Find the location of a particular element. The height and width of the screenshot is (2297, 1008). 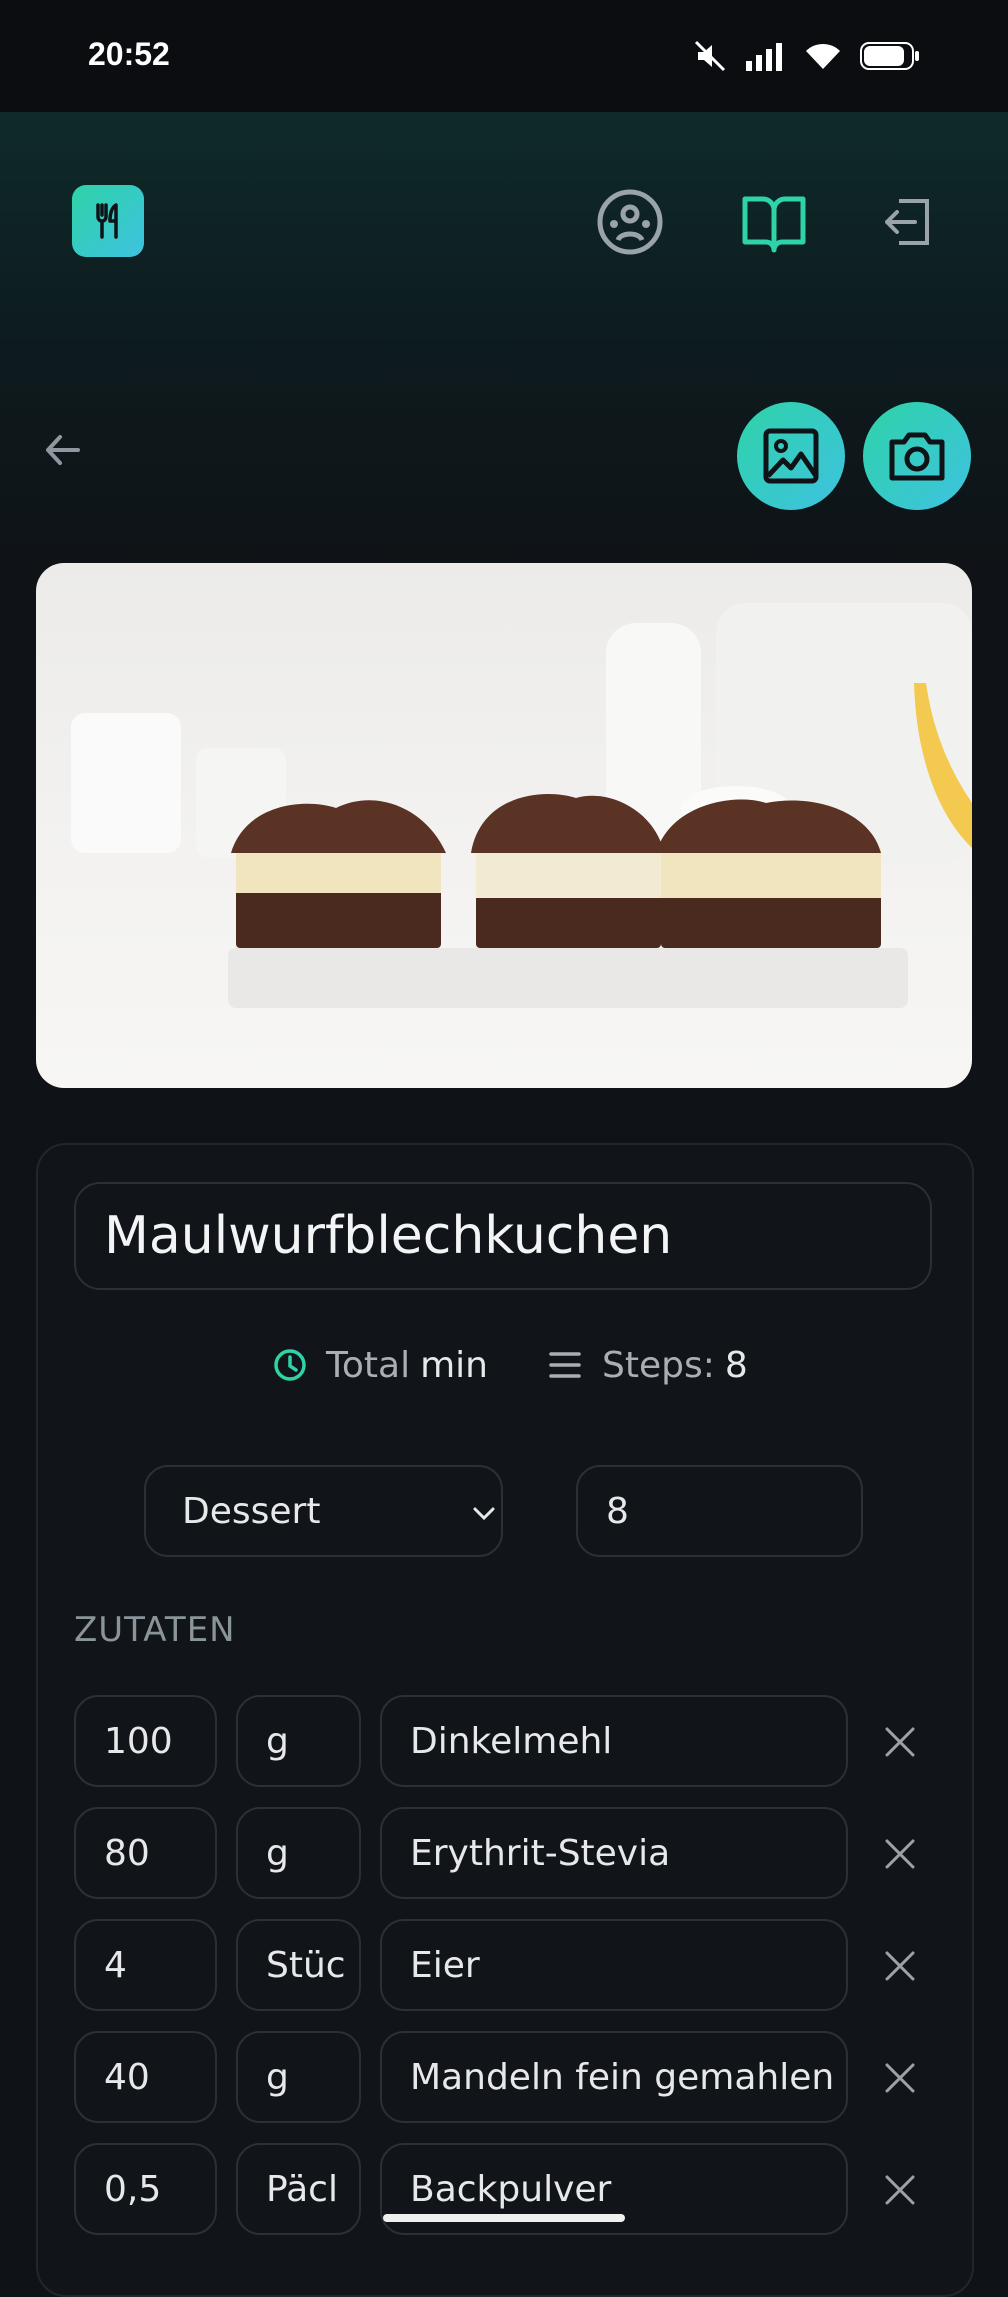

arrow-left-icon is located at coordinates (63, 450).